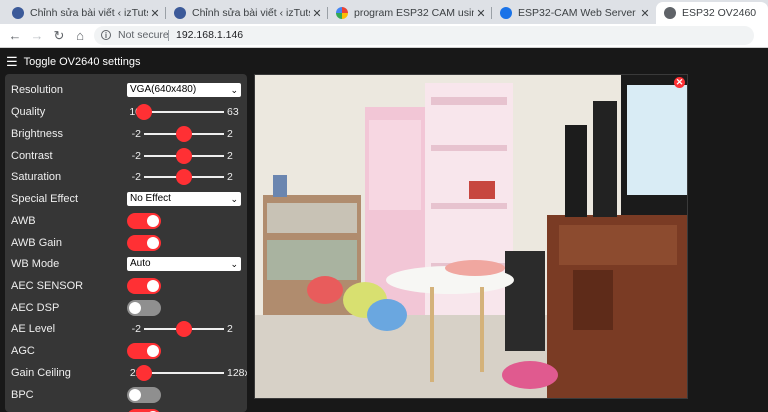  What do you see at coordinates (126, 308) in the screenshot?
I see `aec-dsp-row: AEC DSP` at bounding box center [126, 308].